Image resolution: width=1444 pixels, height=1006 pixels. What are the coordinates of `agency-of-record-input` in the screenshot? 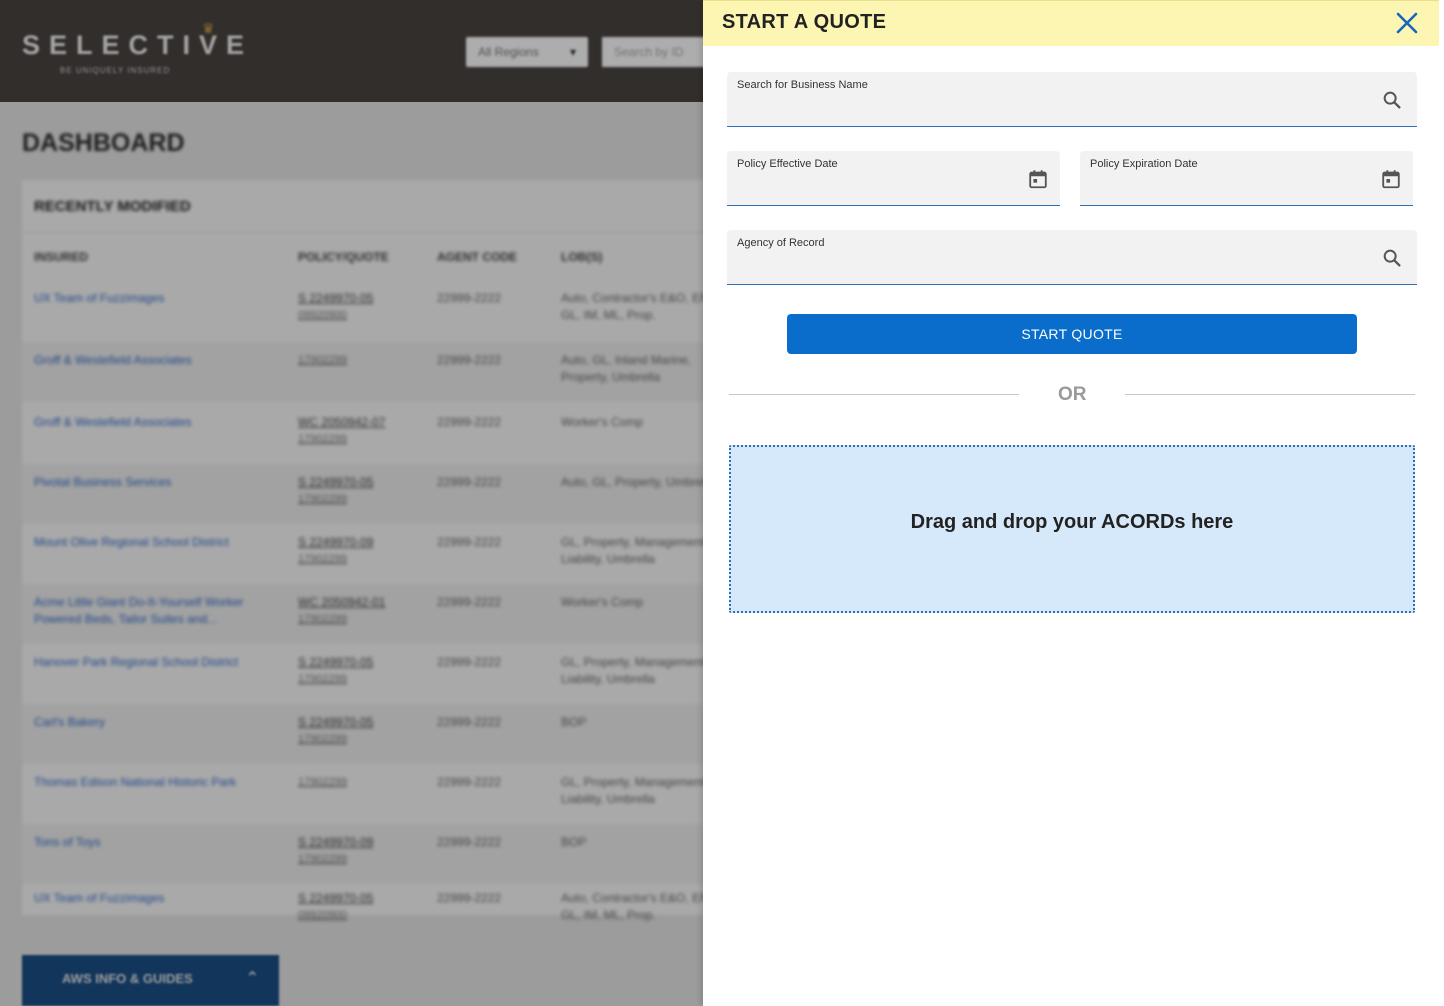 It's located at (1054, 266).